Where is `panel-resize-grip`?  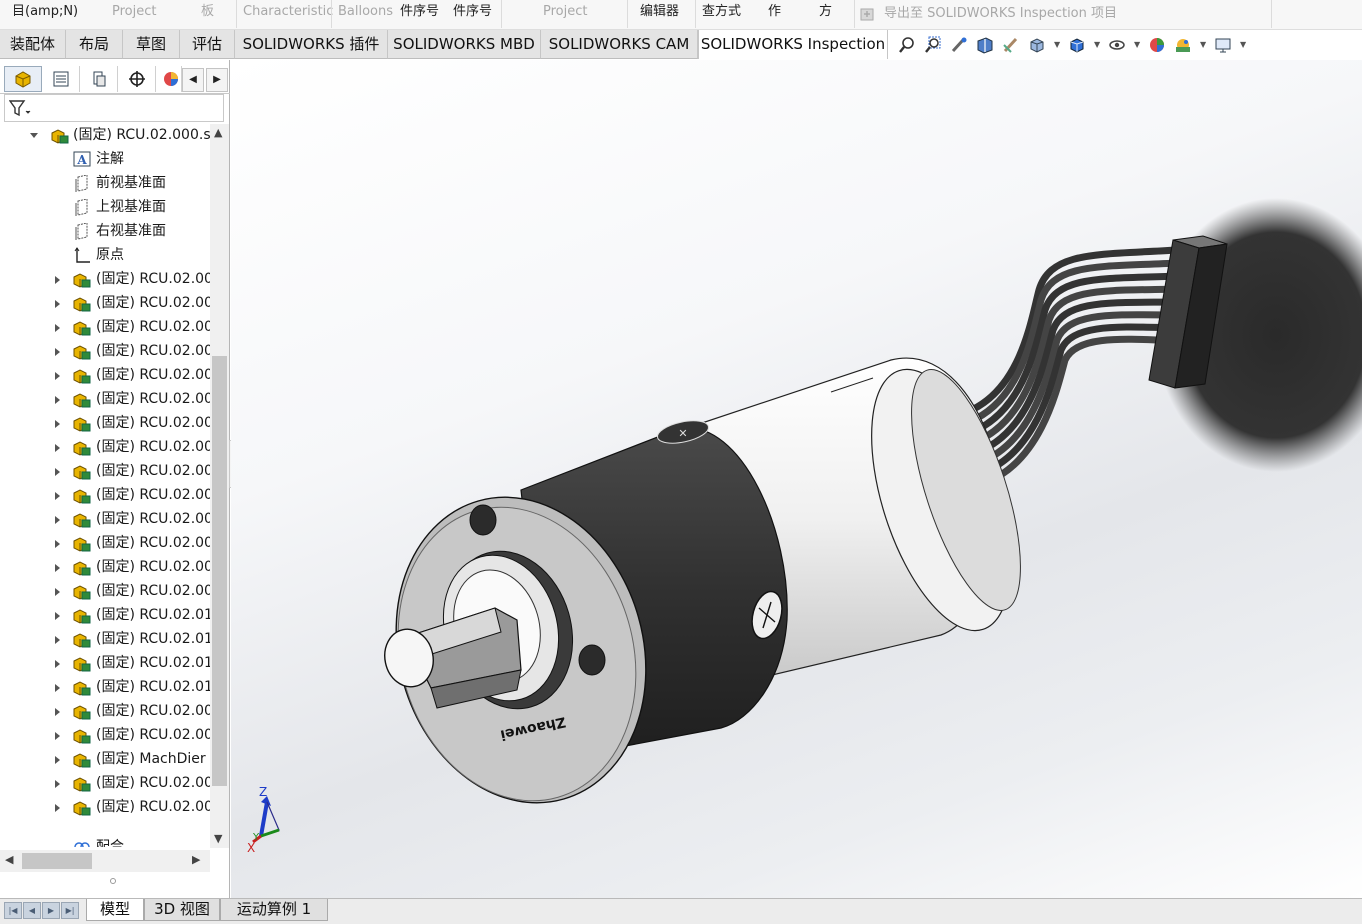 panel-resize-grip is located at coordinates (113, 881).